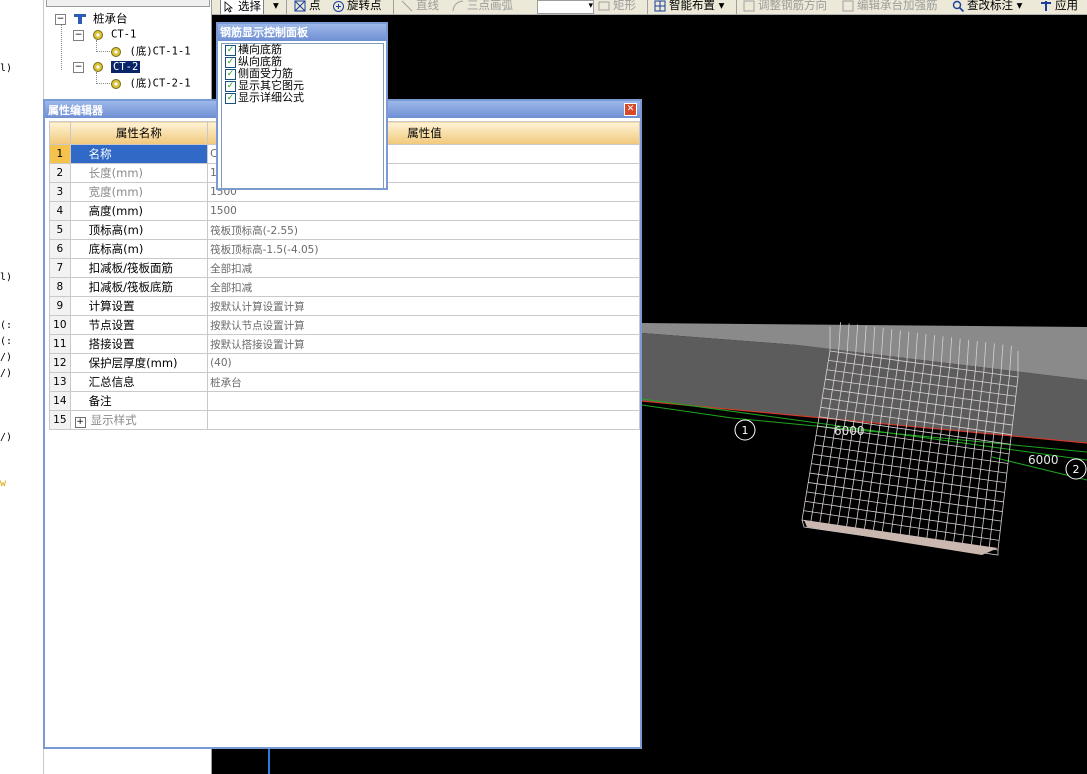 The image size is (1087, 774). What do you see at coordinates (242, 7) in the screenshot?
I see `select-button: 选择` at bounding box center [242, 7].